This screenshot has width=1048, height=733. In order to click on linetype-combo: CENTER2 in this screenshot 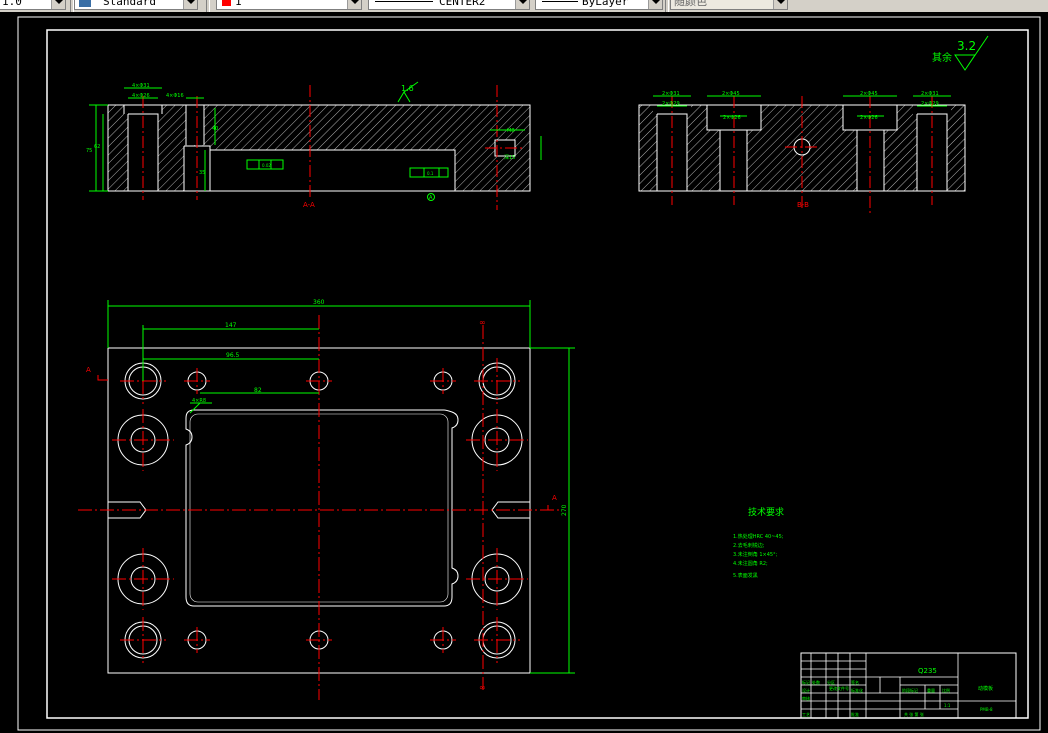, I will do `click(449, 5)`.